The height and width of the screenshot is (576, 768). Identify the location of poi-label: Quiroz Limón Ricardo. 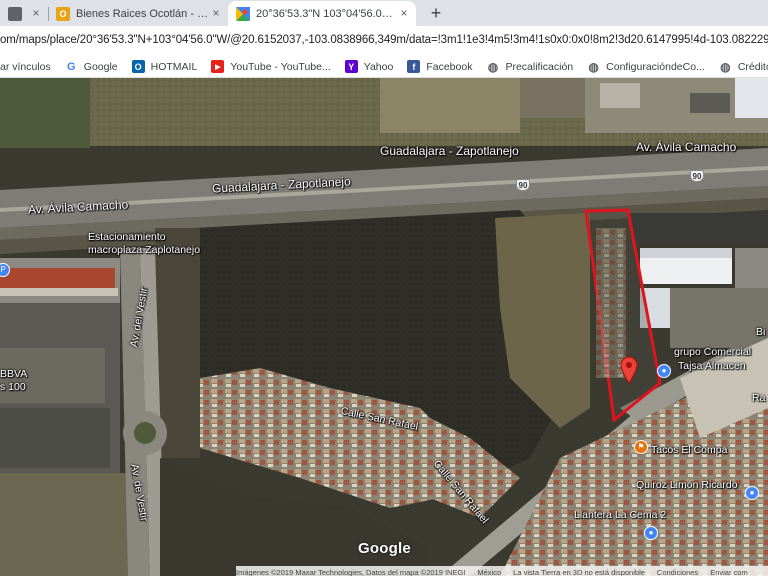
(687, 485).